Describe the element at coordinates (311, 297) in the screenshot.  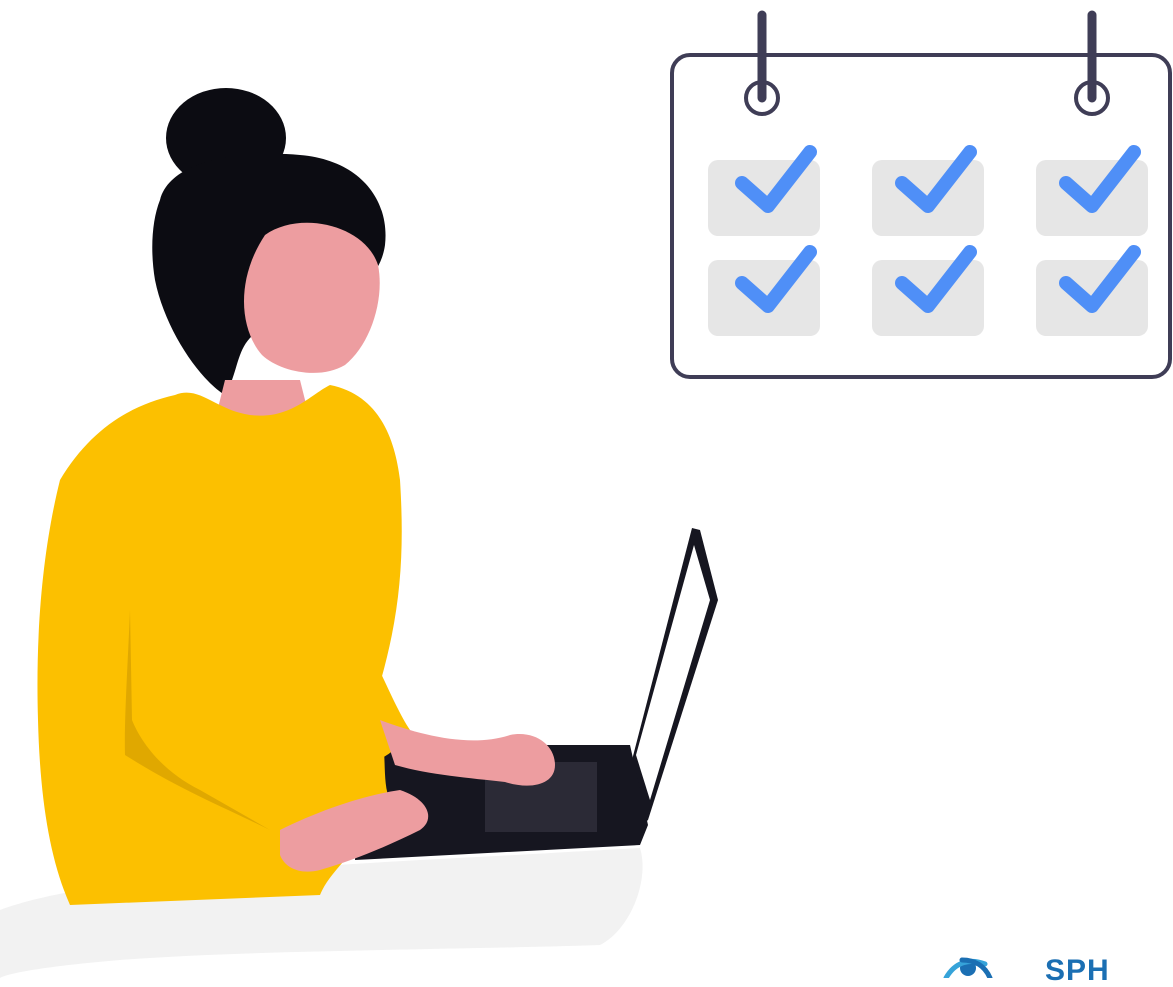
I see `face` at that location.